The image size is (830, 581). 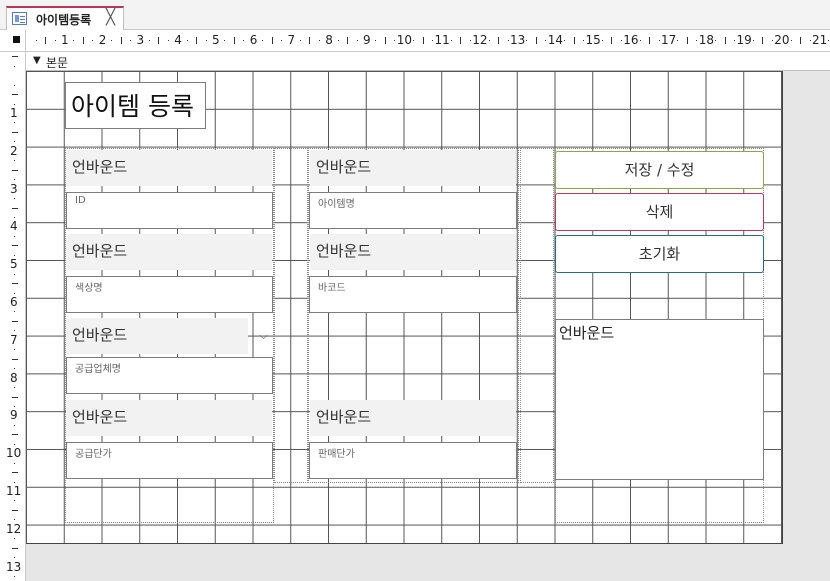 What do you see at coordinates (413, 460) in the screenshot?
I see `label-sale-price: 판매단가` at bounding box center [413, 460].